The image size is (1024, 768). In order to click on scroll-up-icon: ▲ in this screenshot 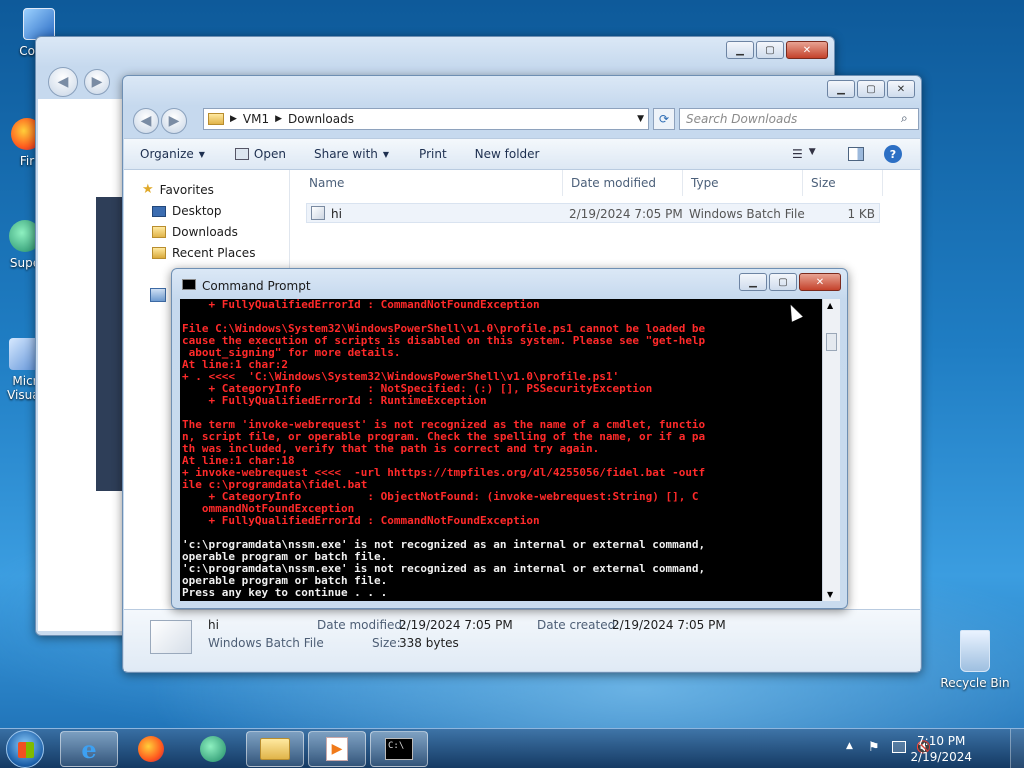, I will do `click(830, 305)`.